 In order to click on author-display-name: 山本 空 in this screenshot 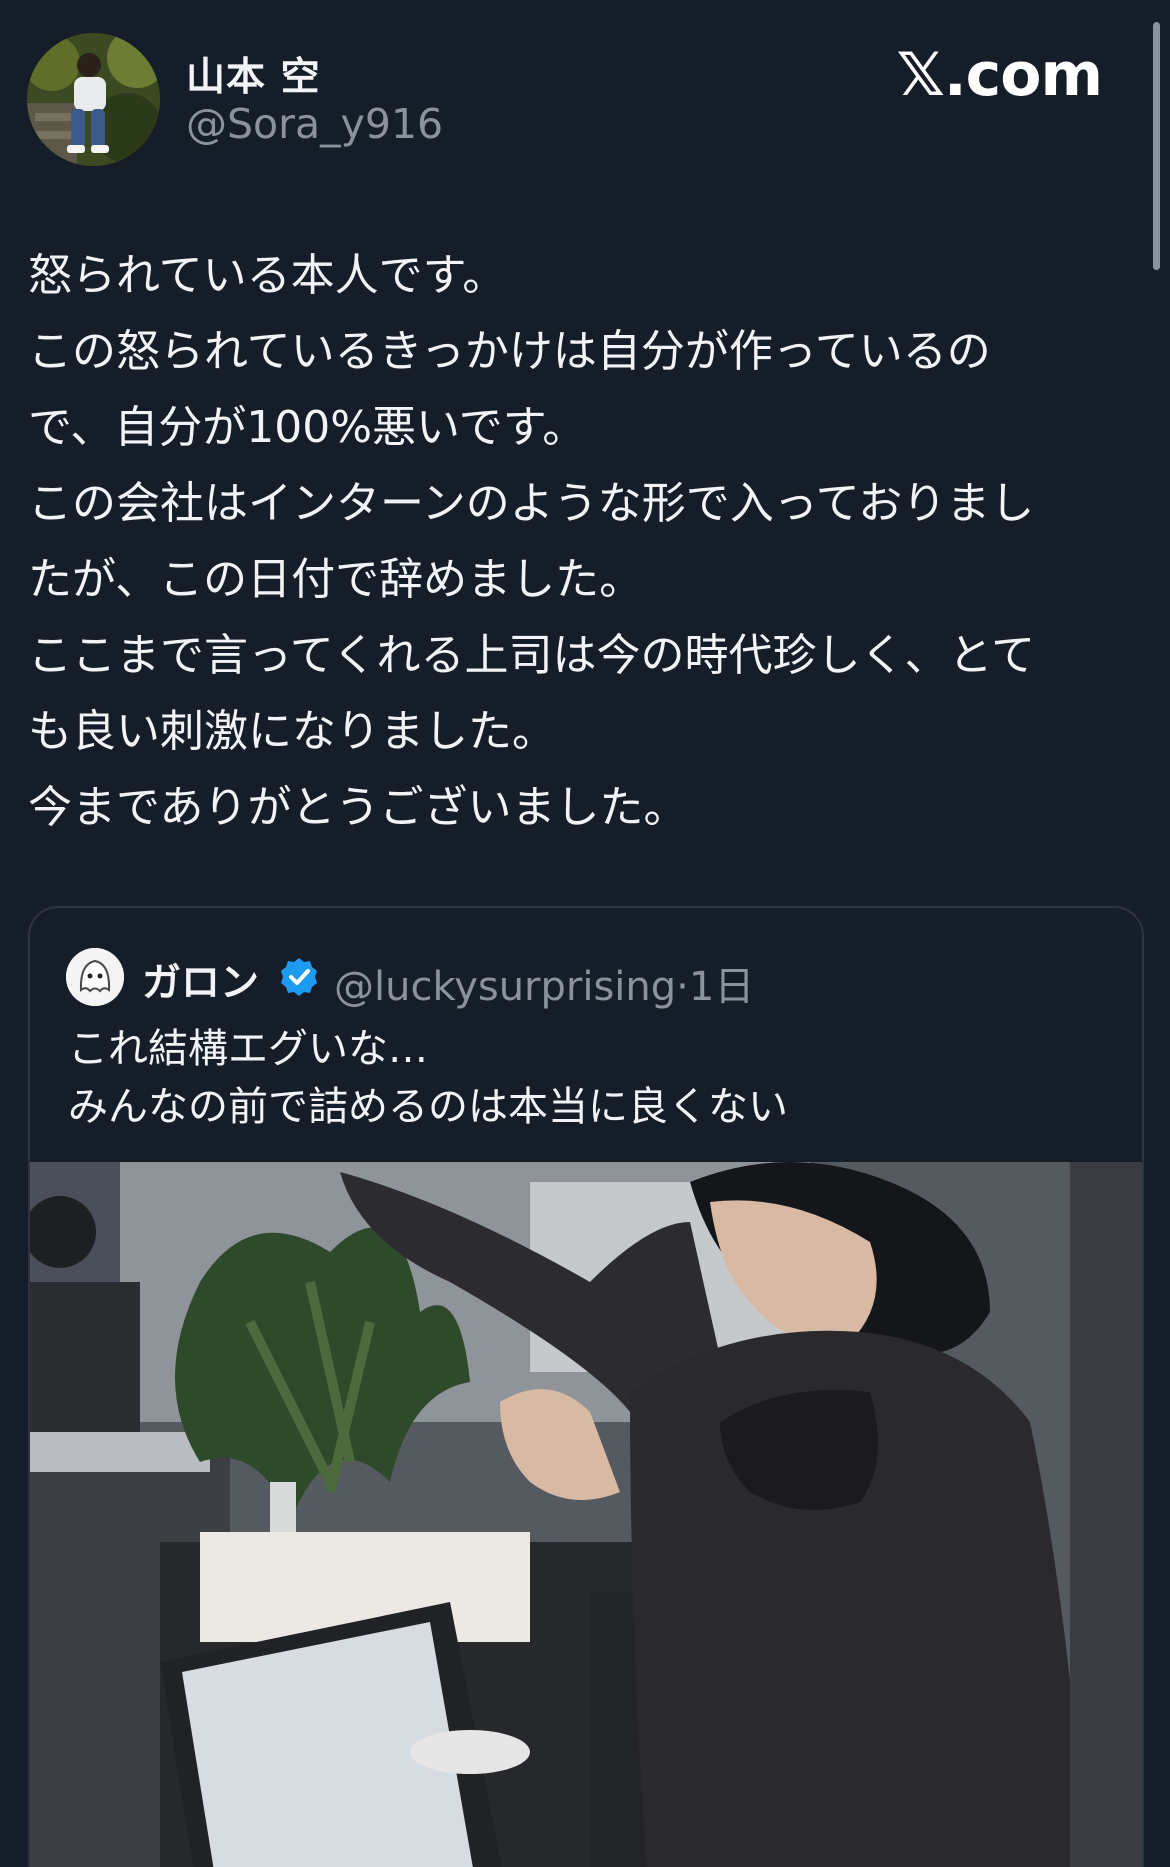, I will do `click(253, 74)`.